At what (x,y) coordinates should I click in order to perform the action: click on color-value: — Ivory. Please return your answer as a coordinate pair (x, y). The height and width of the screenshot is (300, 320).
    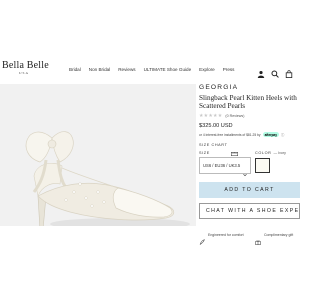
    Looking at the image, I should click on (279, 153).